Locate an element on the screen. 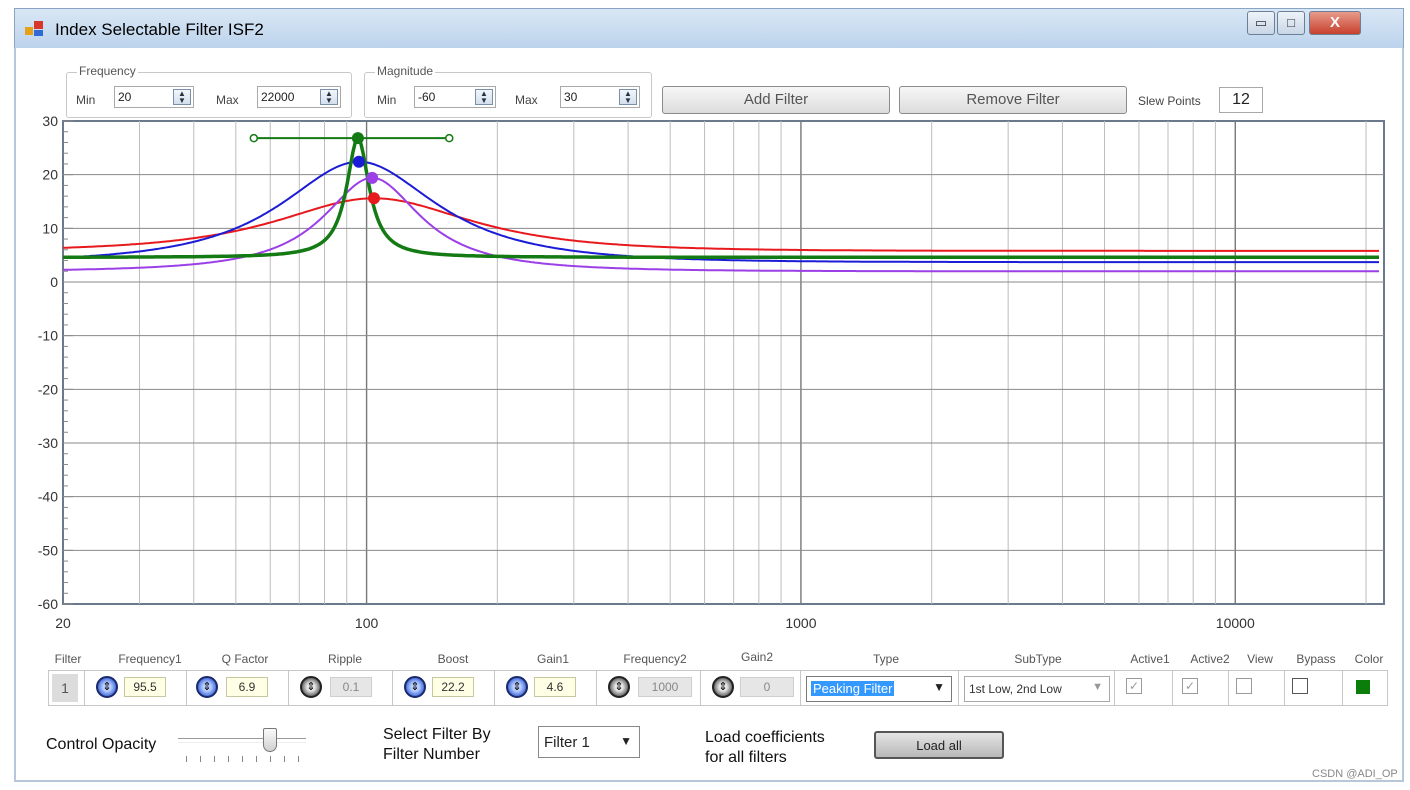 The width and height of the screenshot is (1410, 790). subtype-selected: 1st Low, 2nd Low is located at coordinates (1015, 689).